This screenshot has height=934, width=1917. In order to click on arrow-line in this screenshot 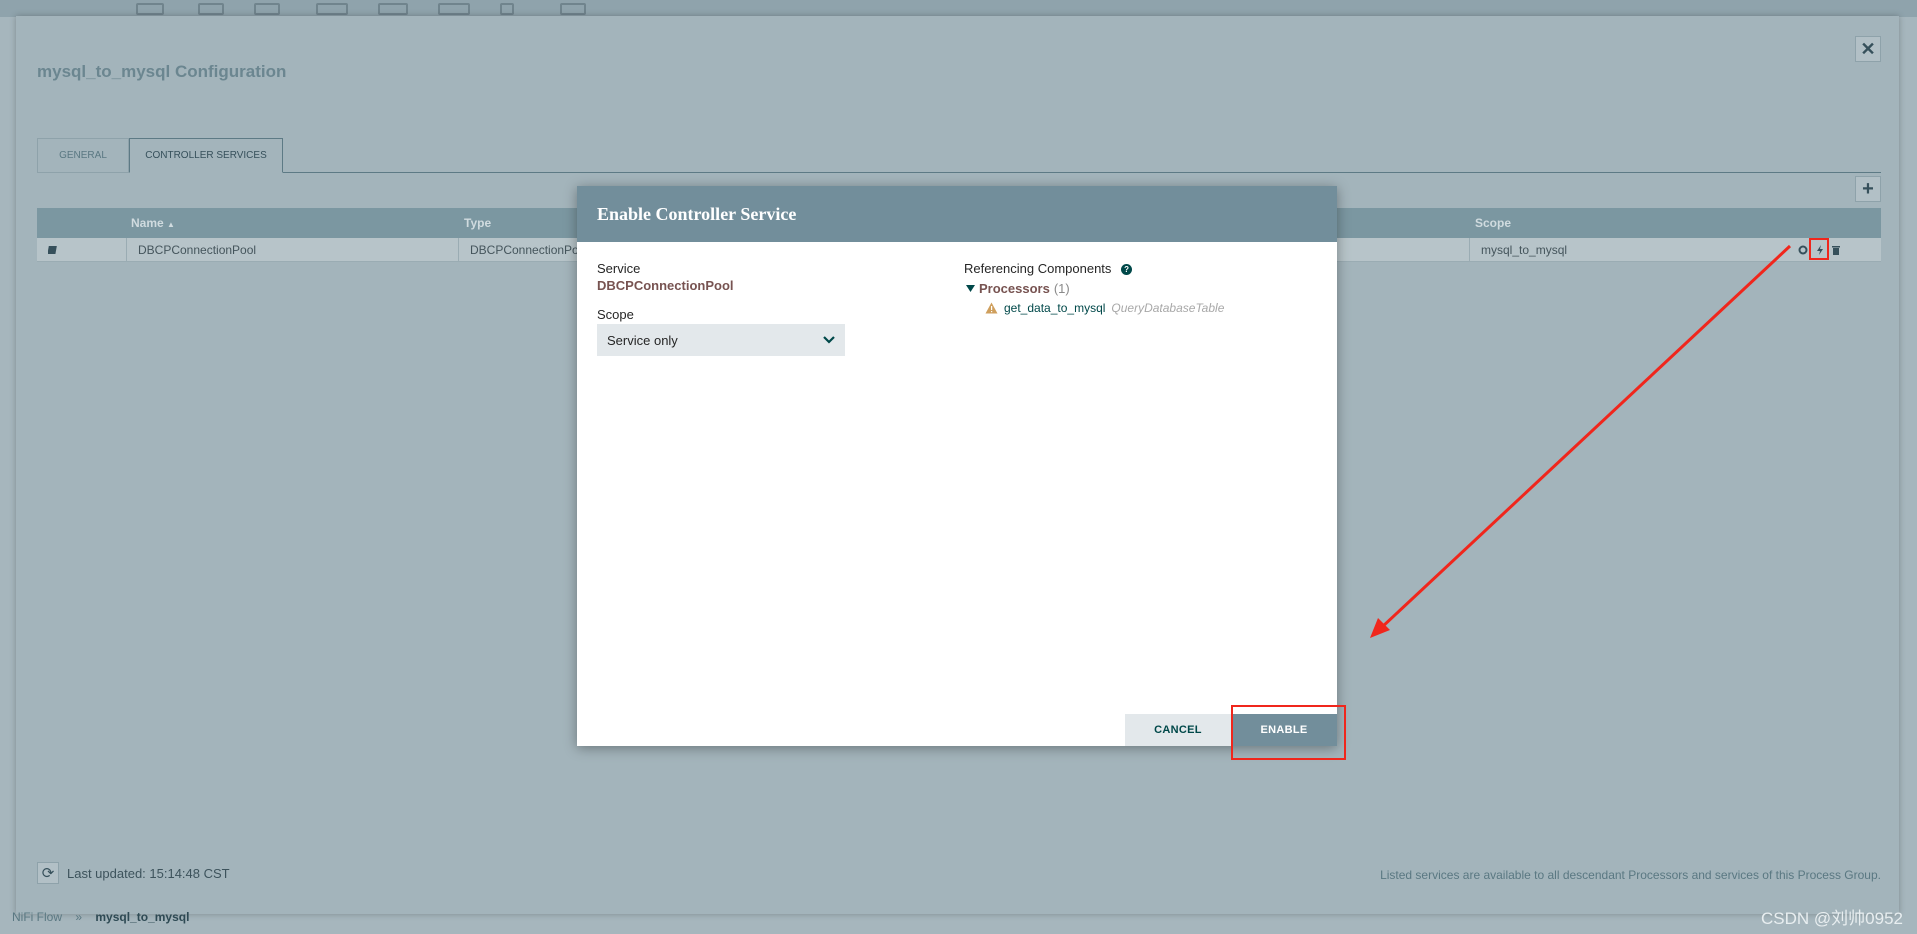, I will do `click(1585, 437)`.